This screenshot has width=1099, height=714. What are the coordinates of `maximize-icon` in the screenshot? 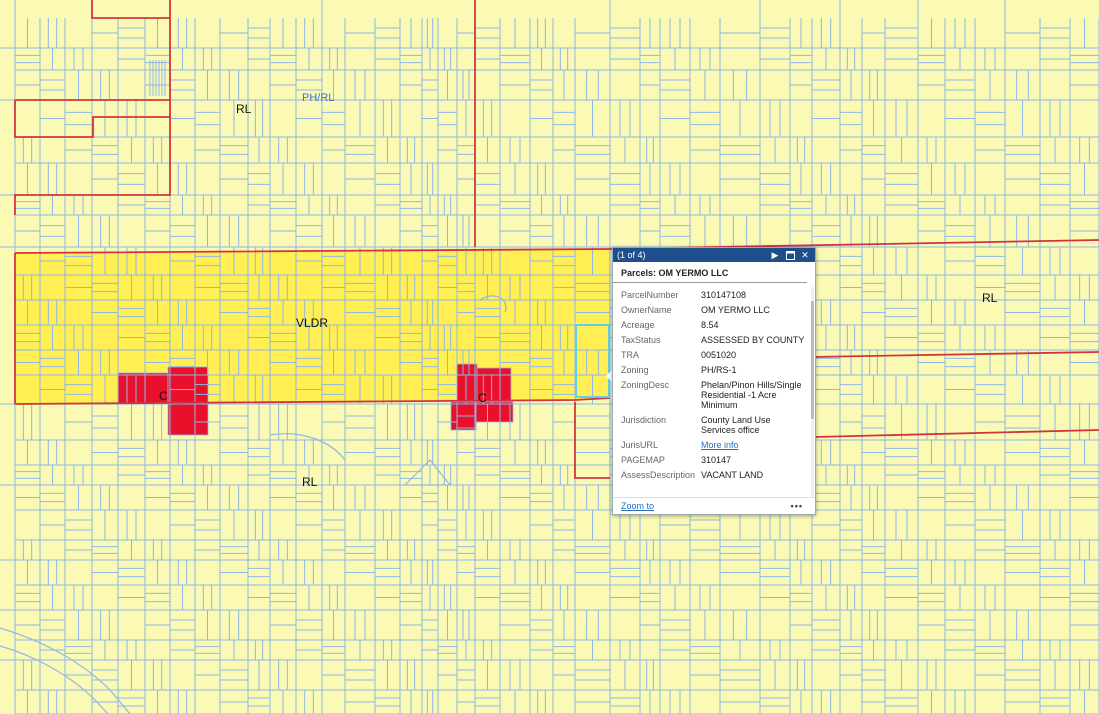 It's located at (790, 255).